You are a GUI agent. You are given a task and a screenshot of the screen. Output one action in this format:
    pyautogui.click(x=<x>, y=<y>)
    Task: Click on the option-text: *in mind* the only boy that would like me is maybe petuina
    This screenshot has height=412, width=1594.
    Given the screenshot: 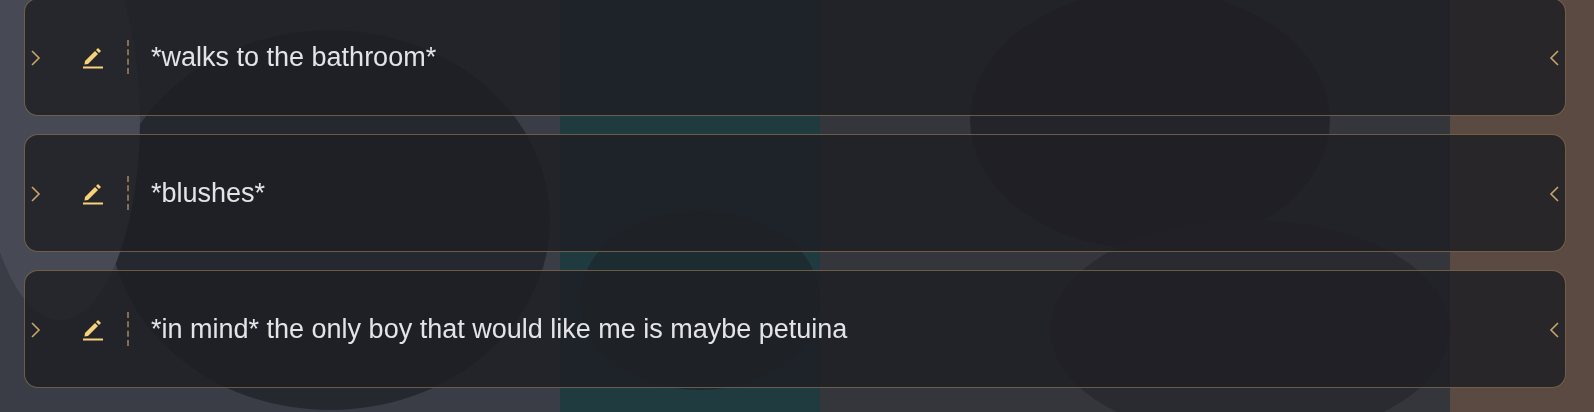 What is the action you would take?
    pyautogui.click(x=499, y=329)
    